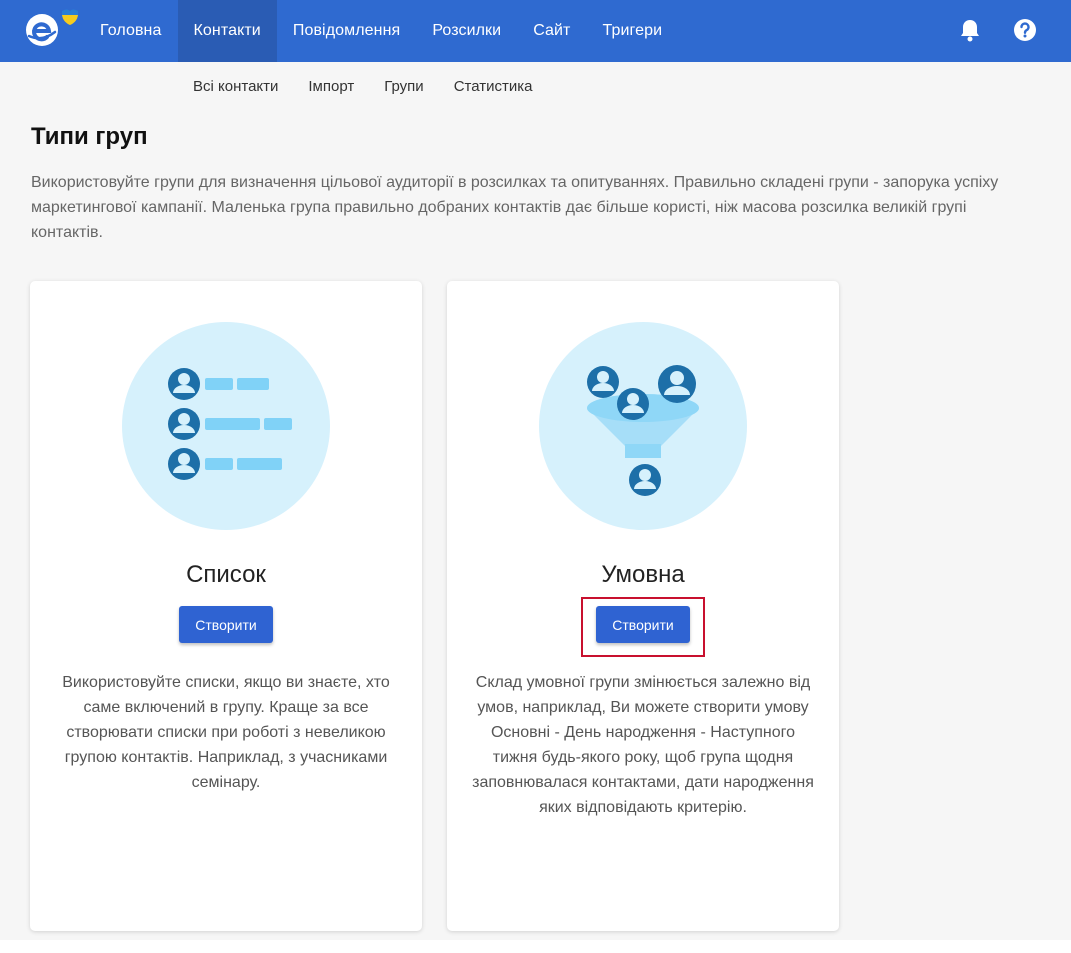 The height and width of the screenshot is (953, 1071). I want to click on nav-item-triggers: Тригери, so click(633, 31).